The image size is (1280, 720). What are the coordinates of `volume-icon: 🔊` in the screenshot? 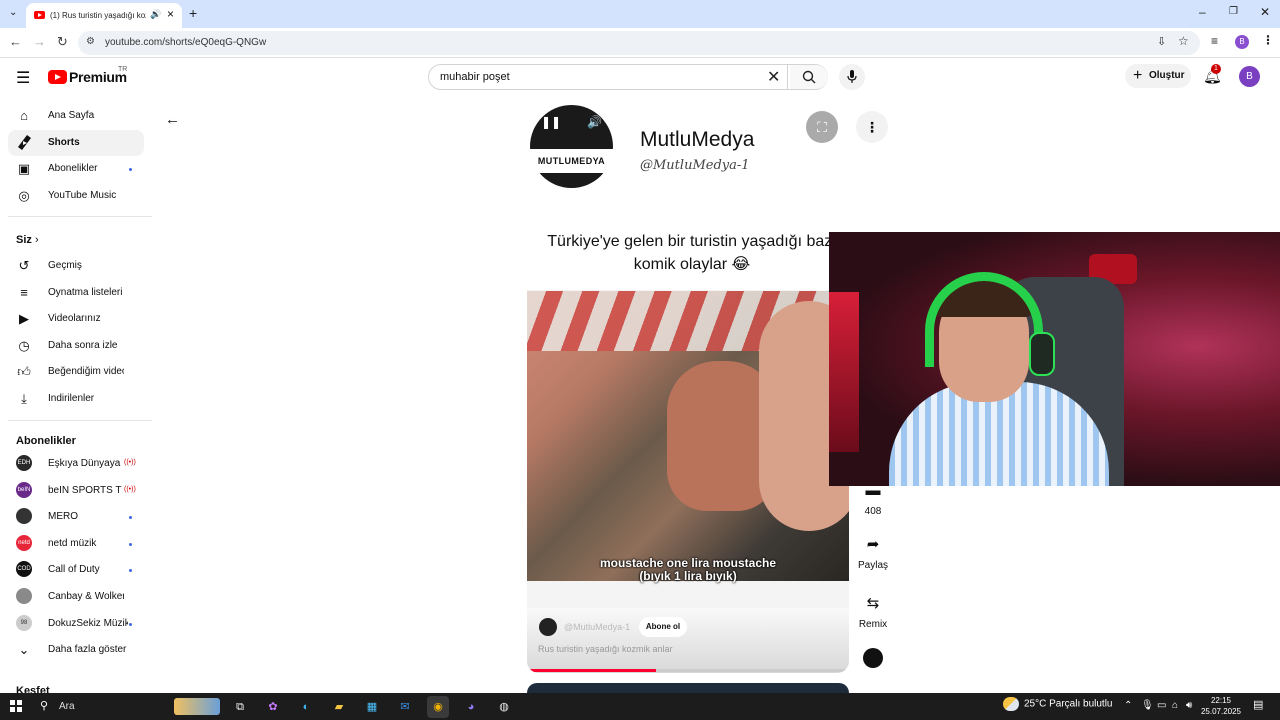 It's located at (594, 122).